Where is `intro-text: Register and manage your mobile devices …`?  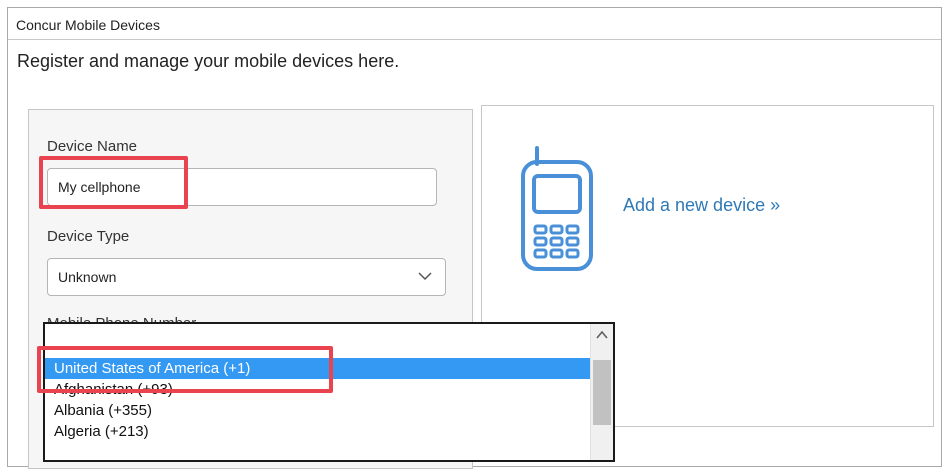 intro-text: Register and manage your mobile devices … is located at coordinates (208, 61).